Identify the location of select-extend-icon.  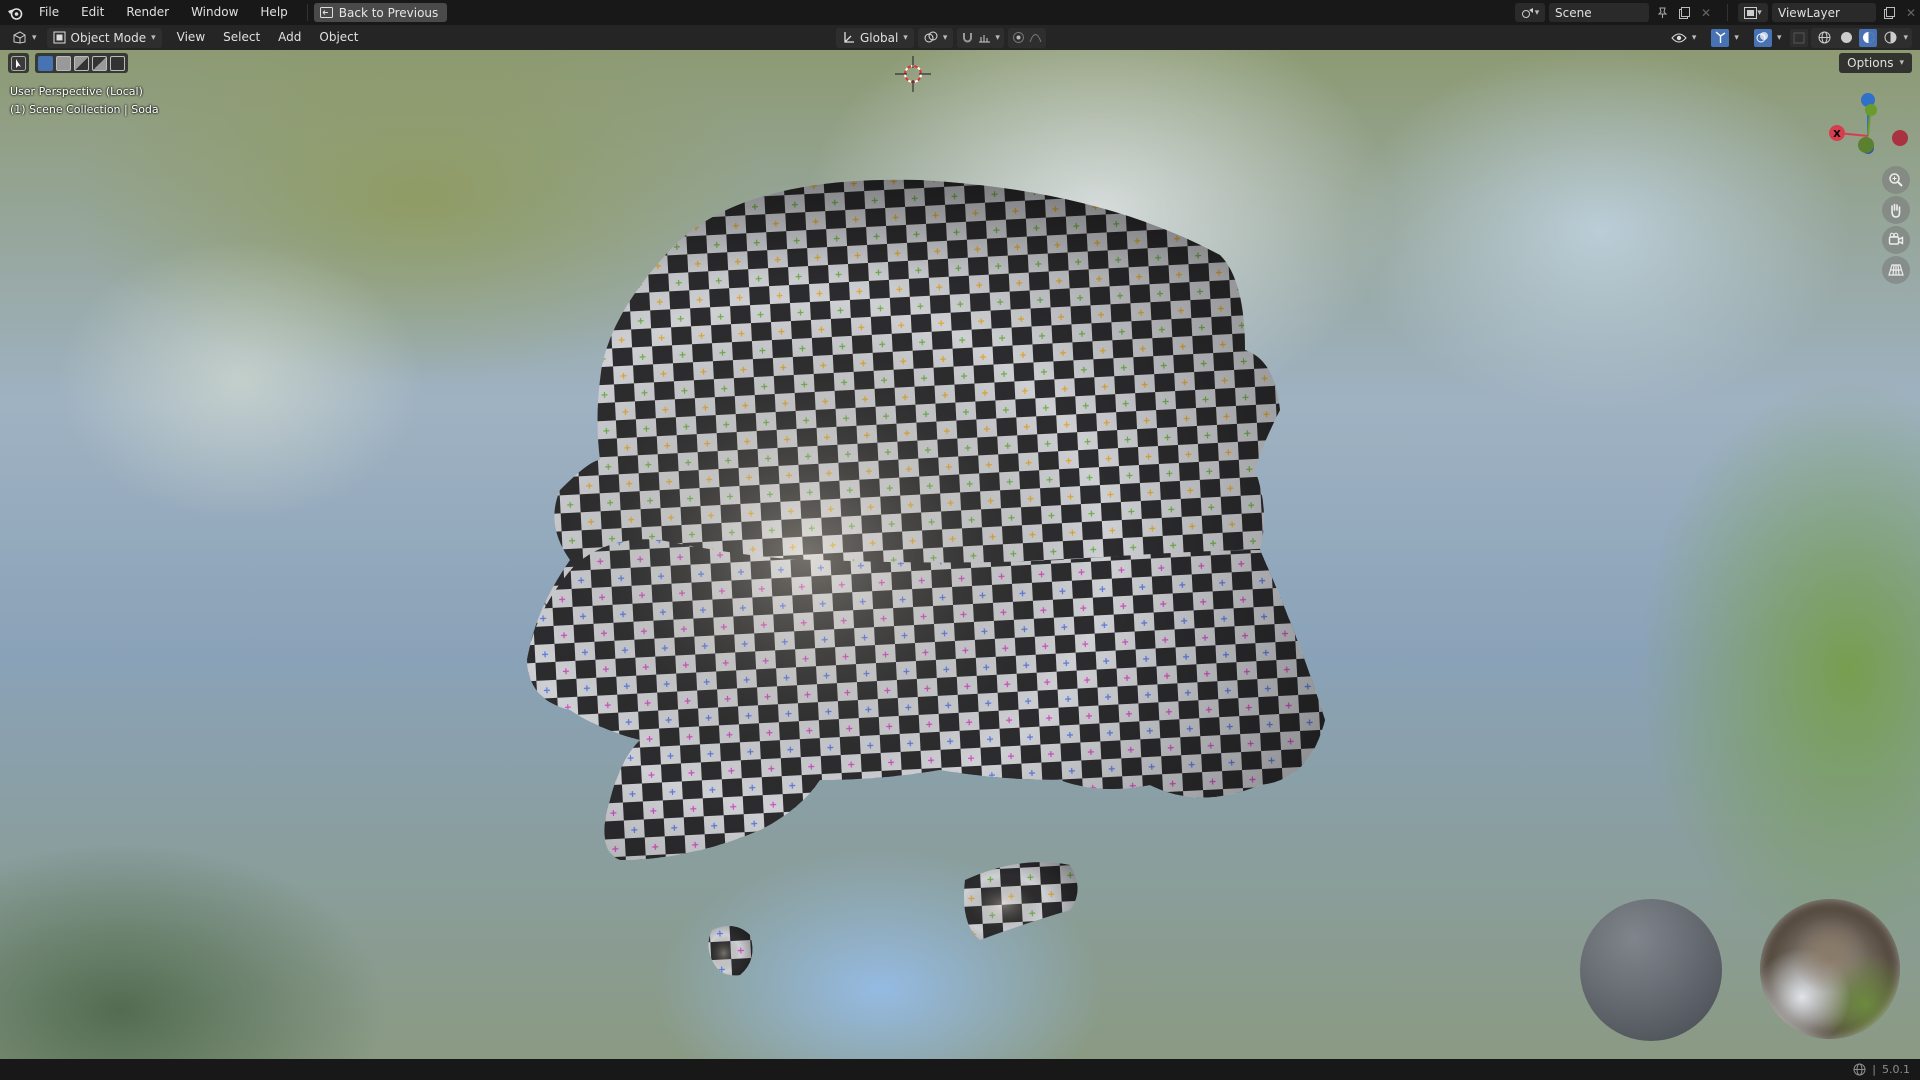
(63, 63).